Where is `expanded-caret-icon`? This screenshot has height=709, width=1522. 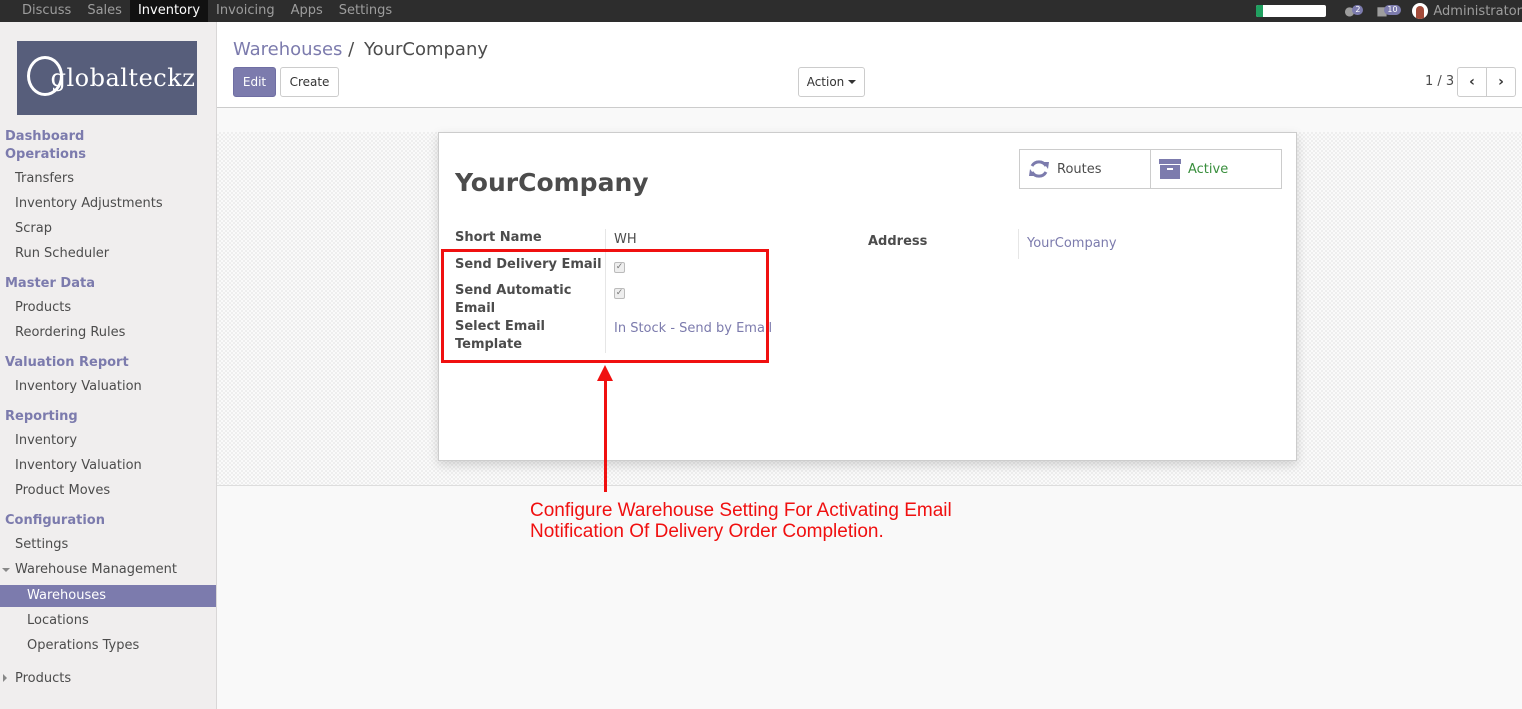
expanded-caret-icon is located at coordinates (6, 570).